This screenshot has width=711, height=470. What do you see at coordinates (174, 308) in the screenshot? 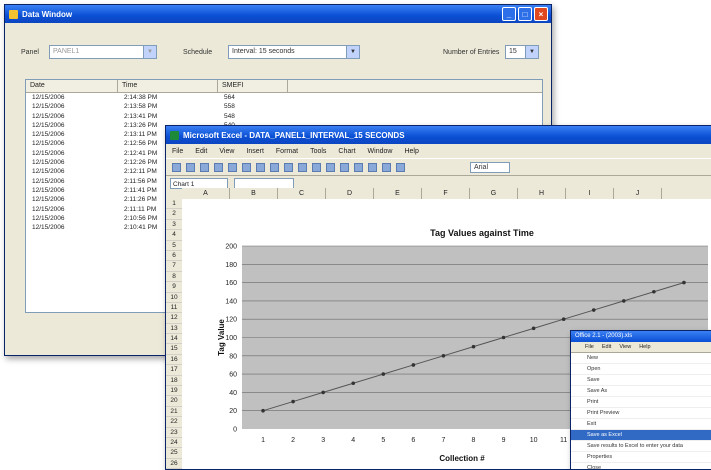
I see `row-header: 11` at bounding box center [174, 308].